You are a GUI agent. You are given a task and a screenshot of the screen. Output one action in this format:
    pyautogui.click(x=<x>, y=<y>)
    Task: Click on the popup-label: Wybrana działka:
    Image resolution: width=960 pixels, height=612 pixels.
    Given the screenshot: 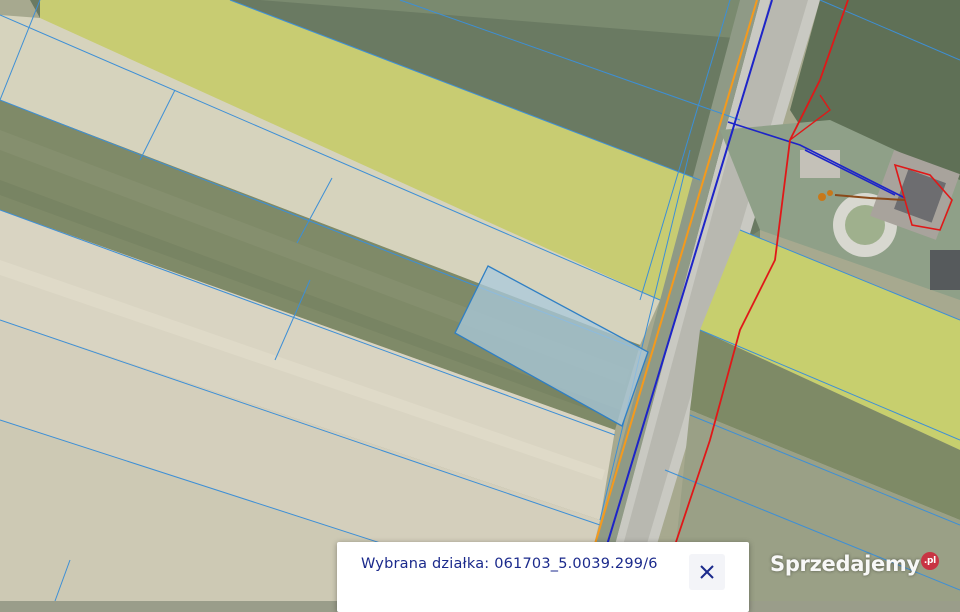 What is the action you would take?
    pyautogui.click(x=425, y=564)
    